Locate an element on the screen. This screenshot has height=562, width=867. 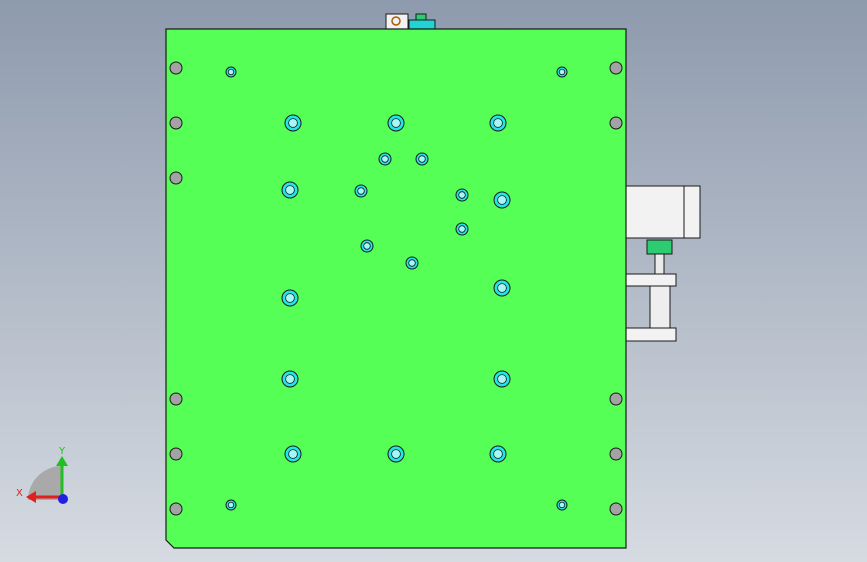
bearing-block-bottom is located at coordinates (651, 334).